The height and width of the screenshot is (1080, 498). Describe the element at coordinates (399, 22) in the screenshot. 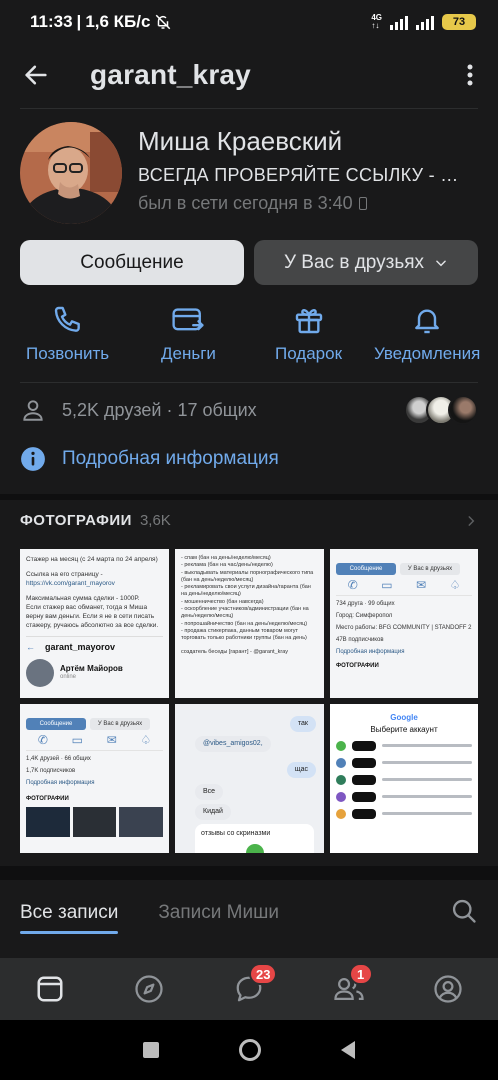

I see `signal-icon` at that location.